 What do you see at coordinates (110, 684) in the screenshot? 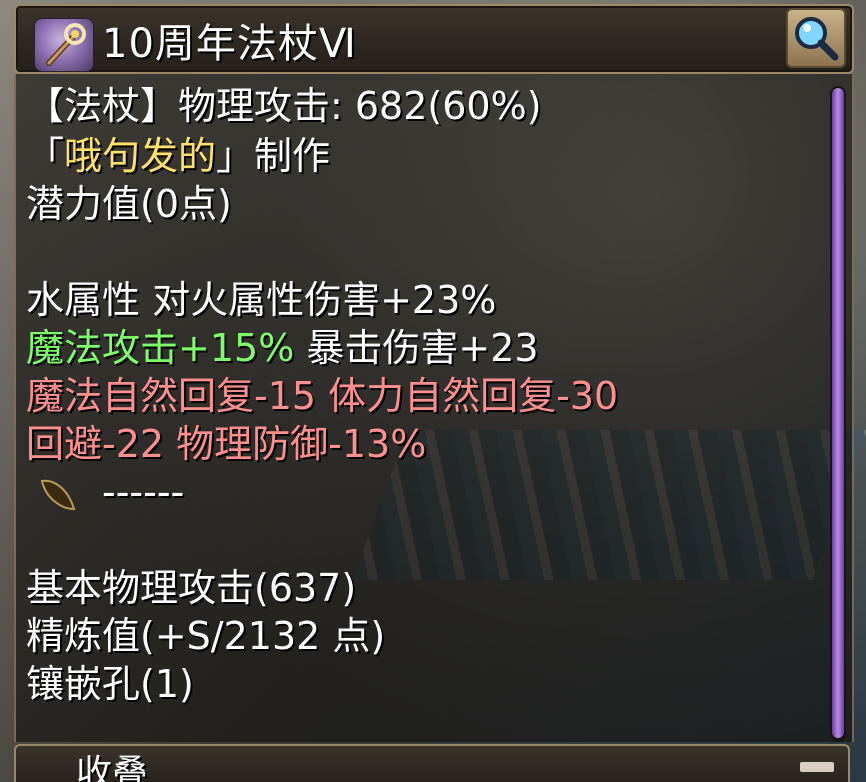
I see `socket-line: 镶嵌孔(1)` at bounding box center [110, 684].